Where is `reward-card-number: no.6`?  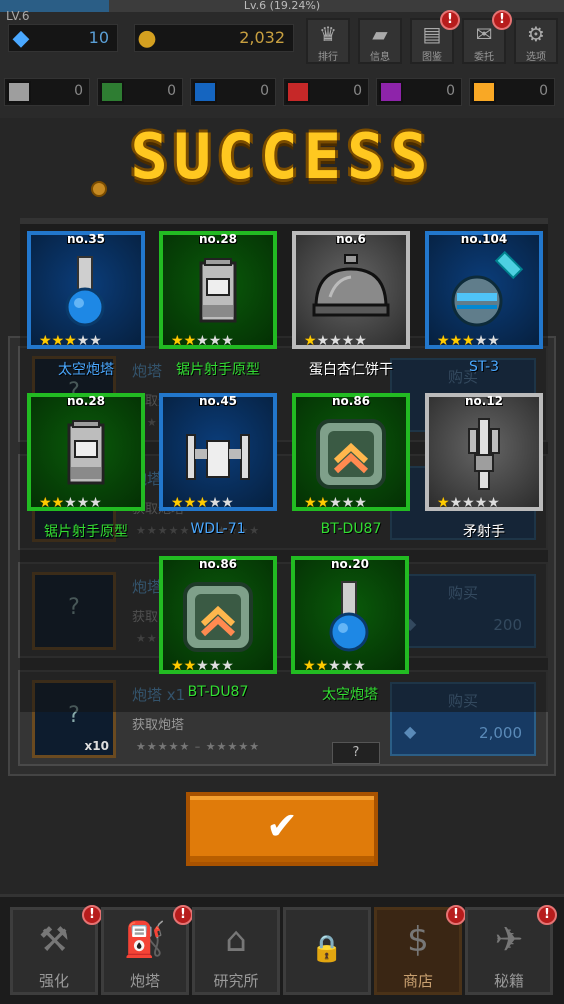
reward-card-number: no.6 is located at coordinates (351, 239).